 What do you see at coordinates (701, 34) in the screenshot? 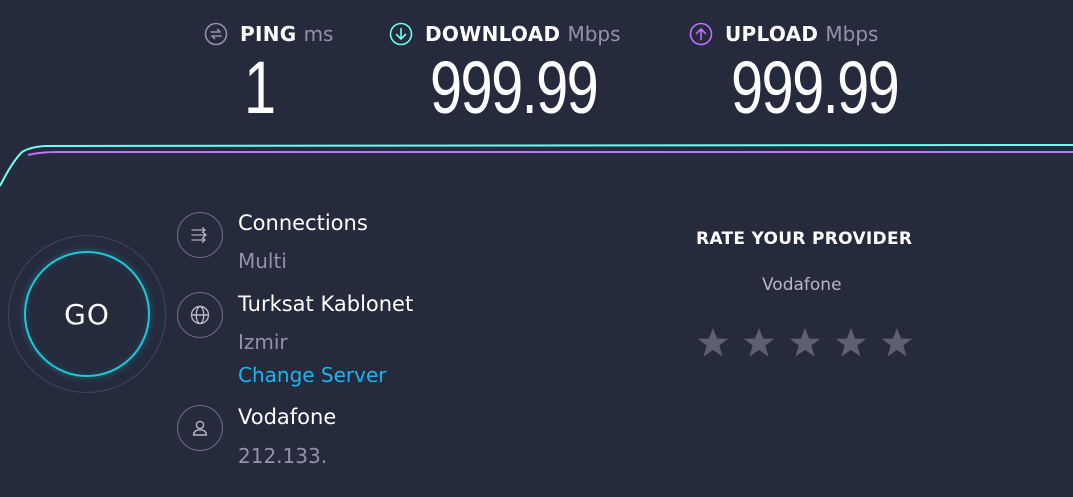
I see `upload-icon` at bounding box center [701, 34].